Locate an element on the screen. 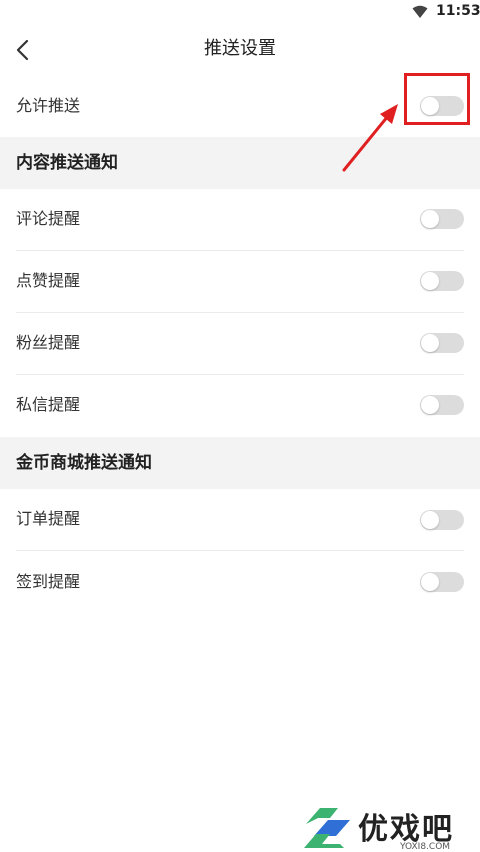  list-item-checkin: 签到提醒 is located at coordinates (240, 582).